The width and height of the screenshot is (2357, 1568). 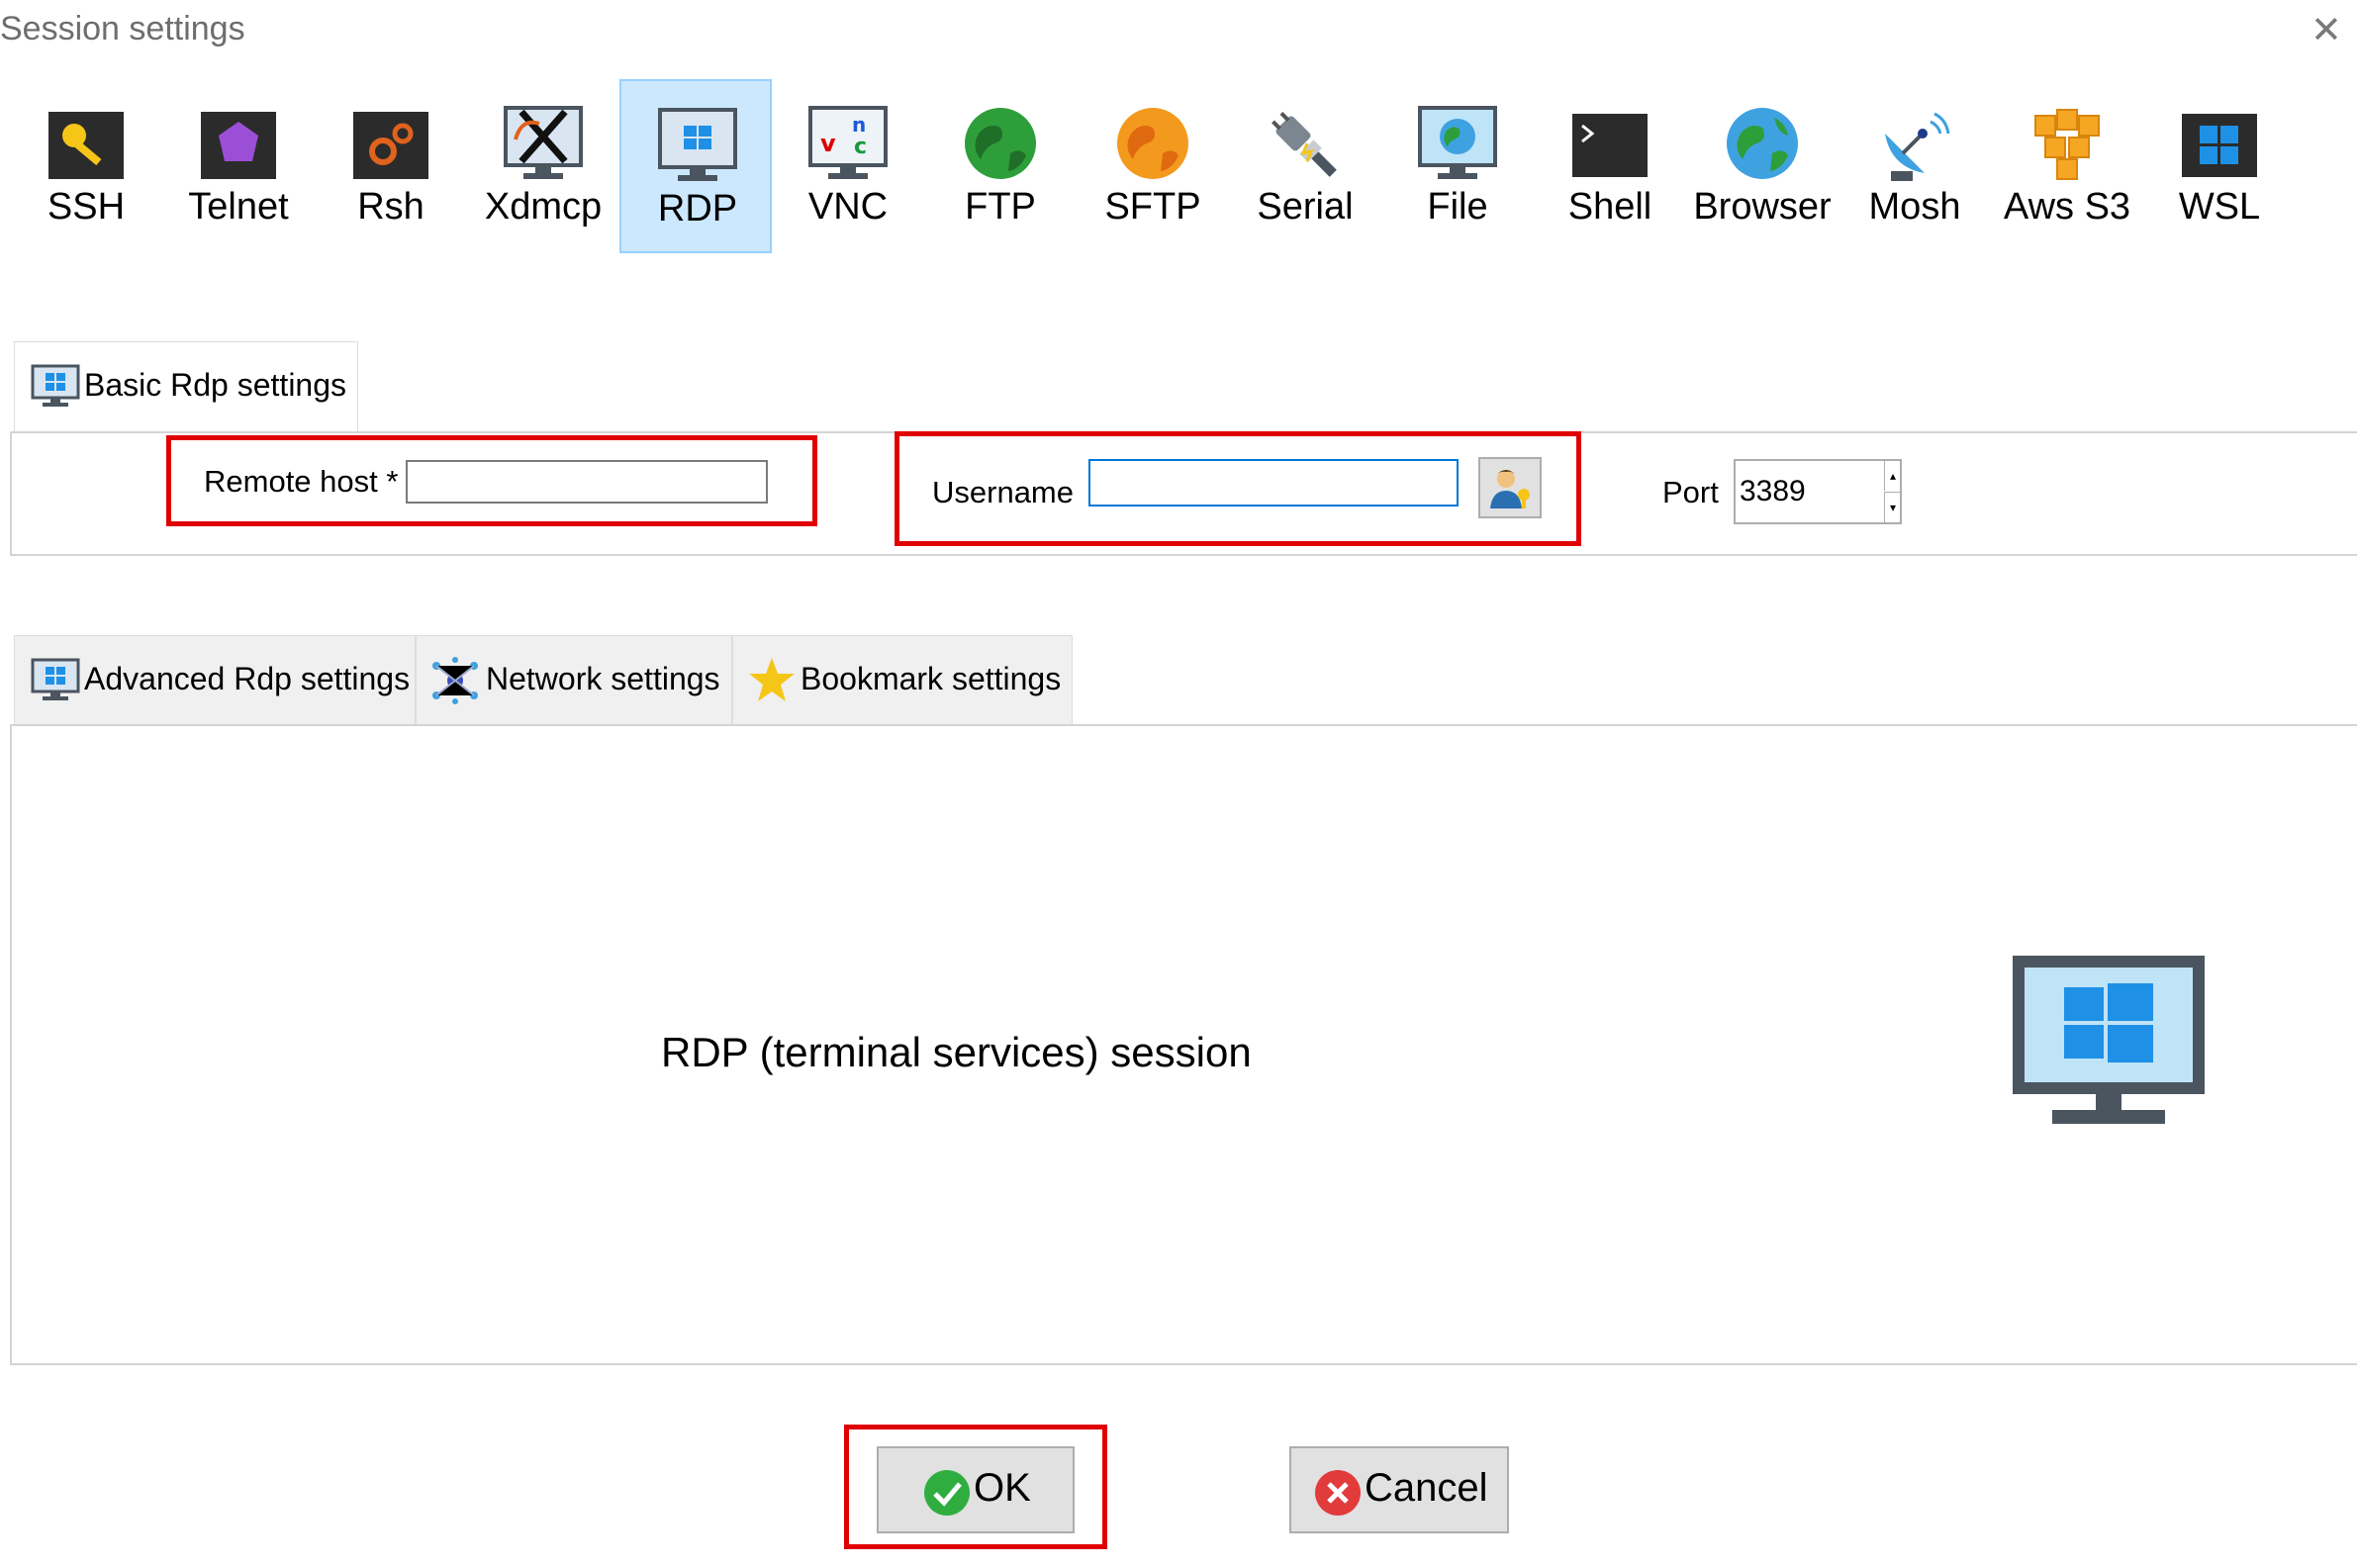 What do you see at coordinates (1153, 143) in the screenshot?
I see `sftp-globe-icon` at bounding box center [1153, 143].